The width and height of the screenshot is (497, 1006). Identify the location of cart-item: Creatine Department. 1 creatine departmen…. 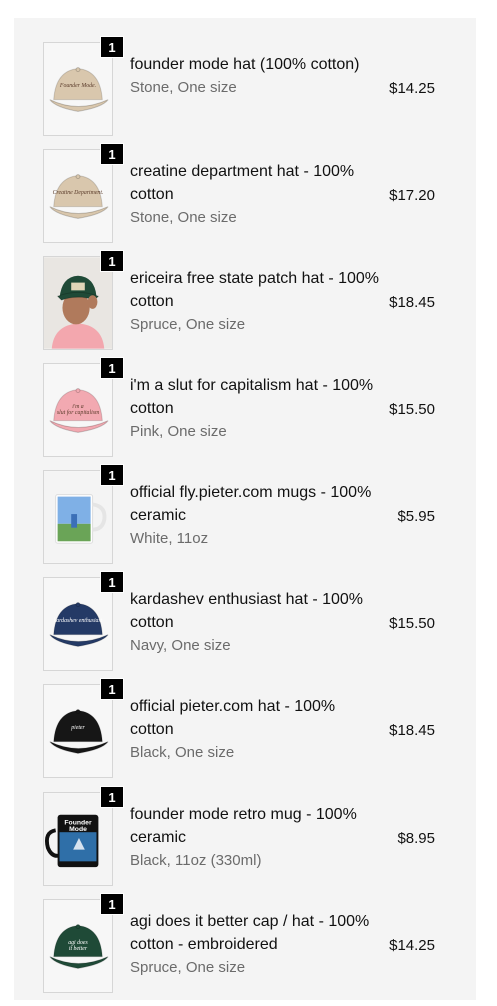
(231, 199).